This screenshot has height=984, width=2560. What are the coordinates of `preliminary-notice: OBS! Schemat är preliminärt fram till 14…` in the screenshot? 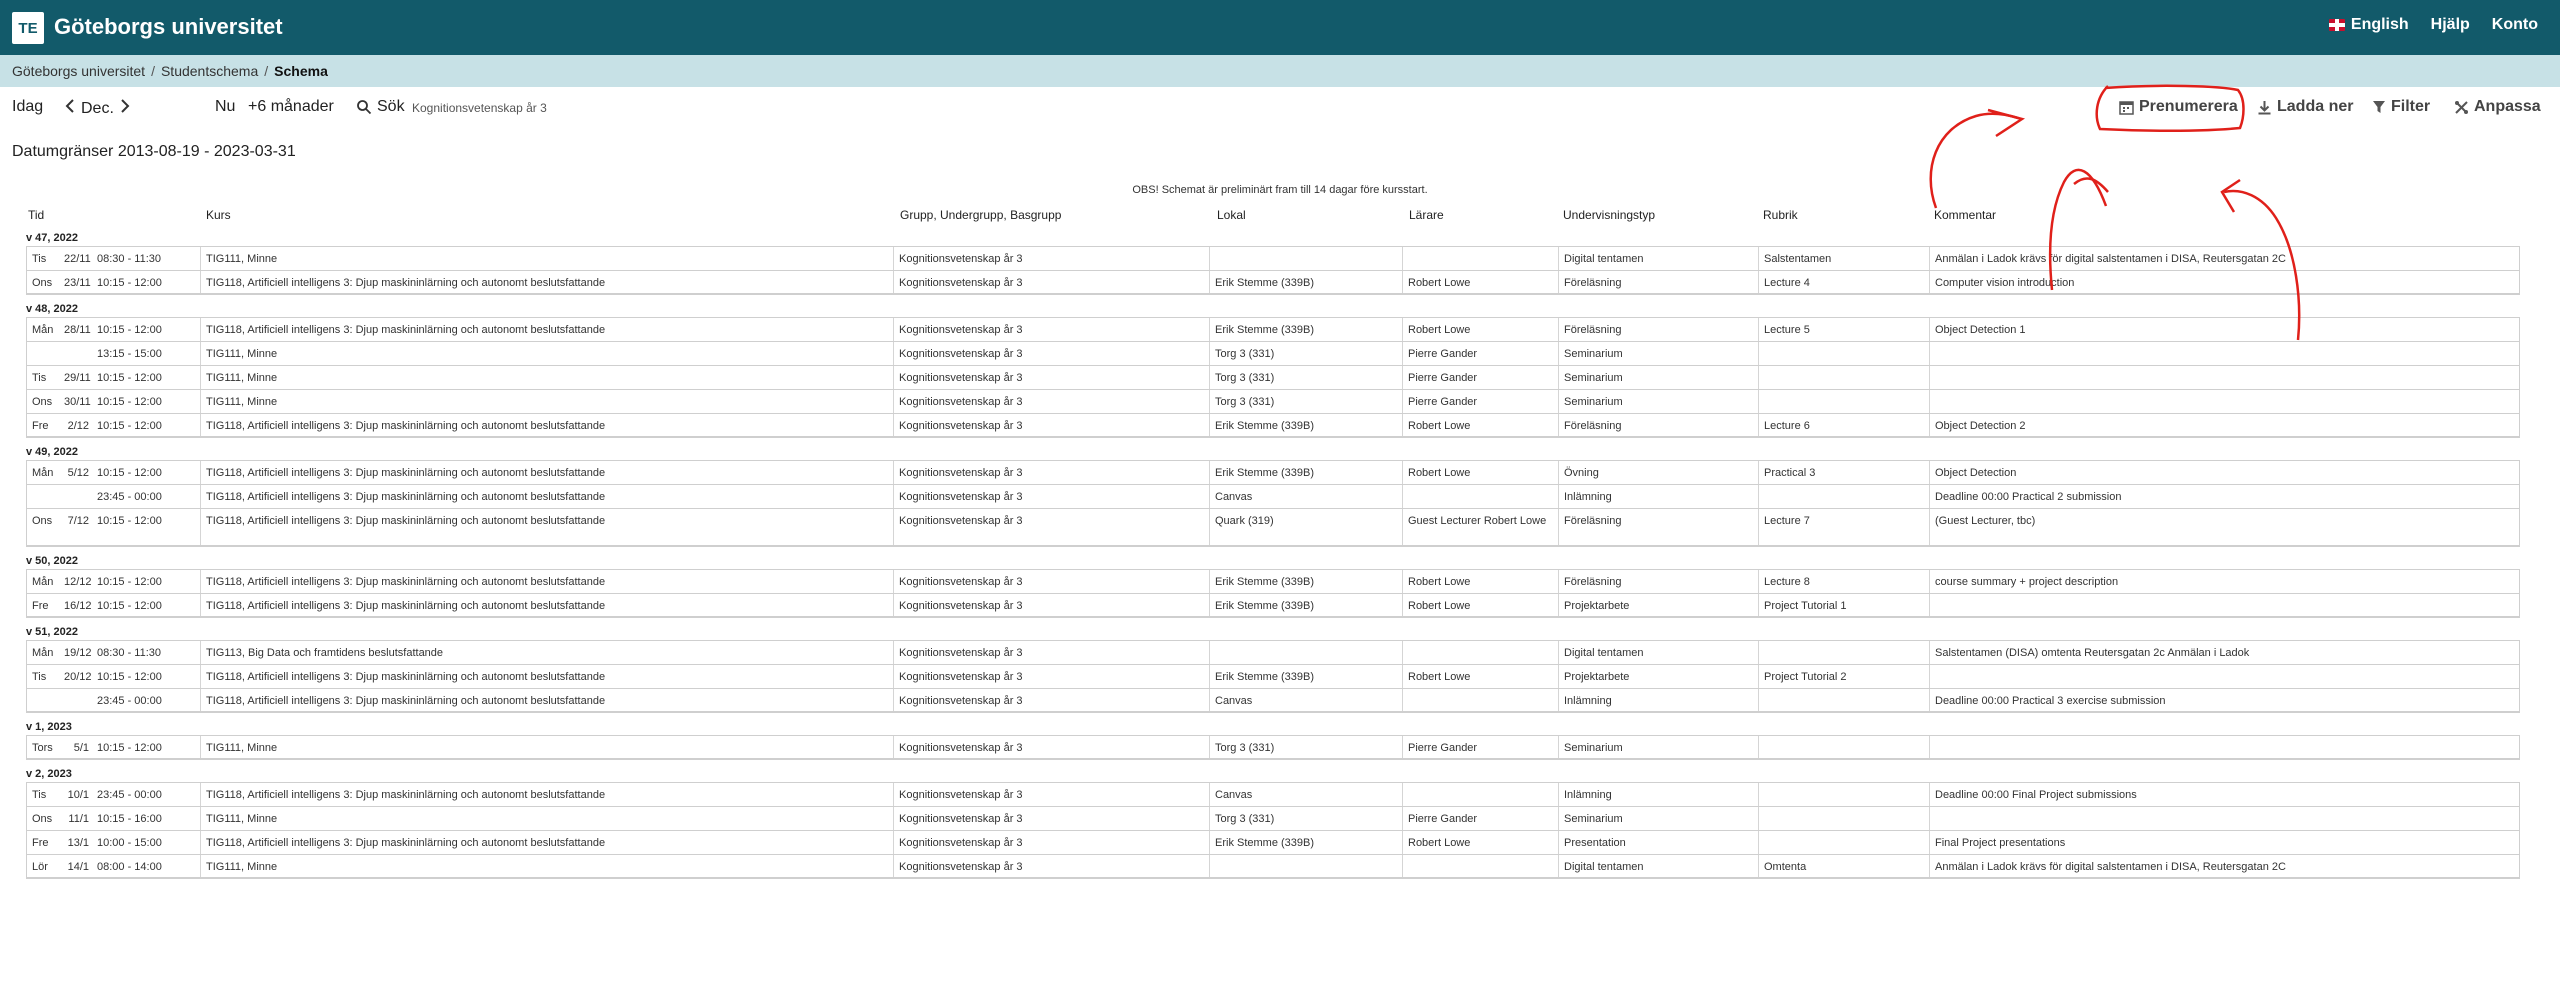 It's located at (1280, 190).